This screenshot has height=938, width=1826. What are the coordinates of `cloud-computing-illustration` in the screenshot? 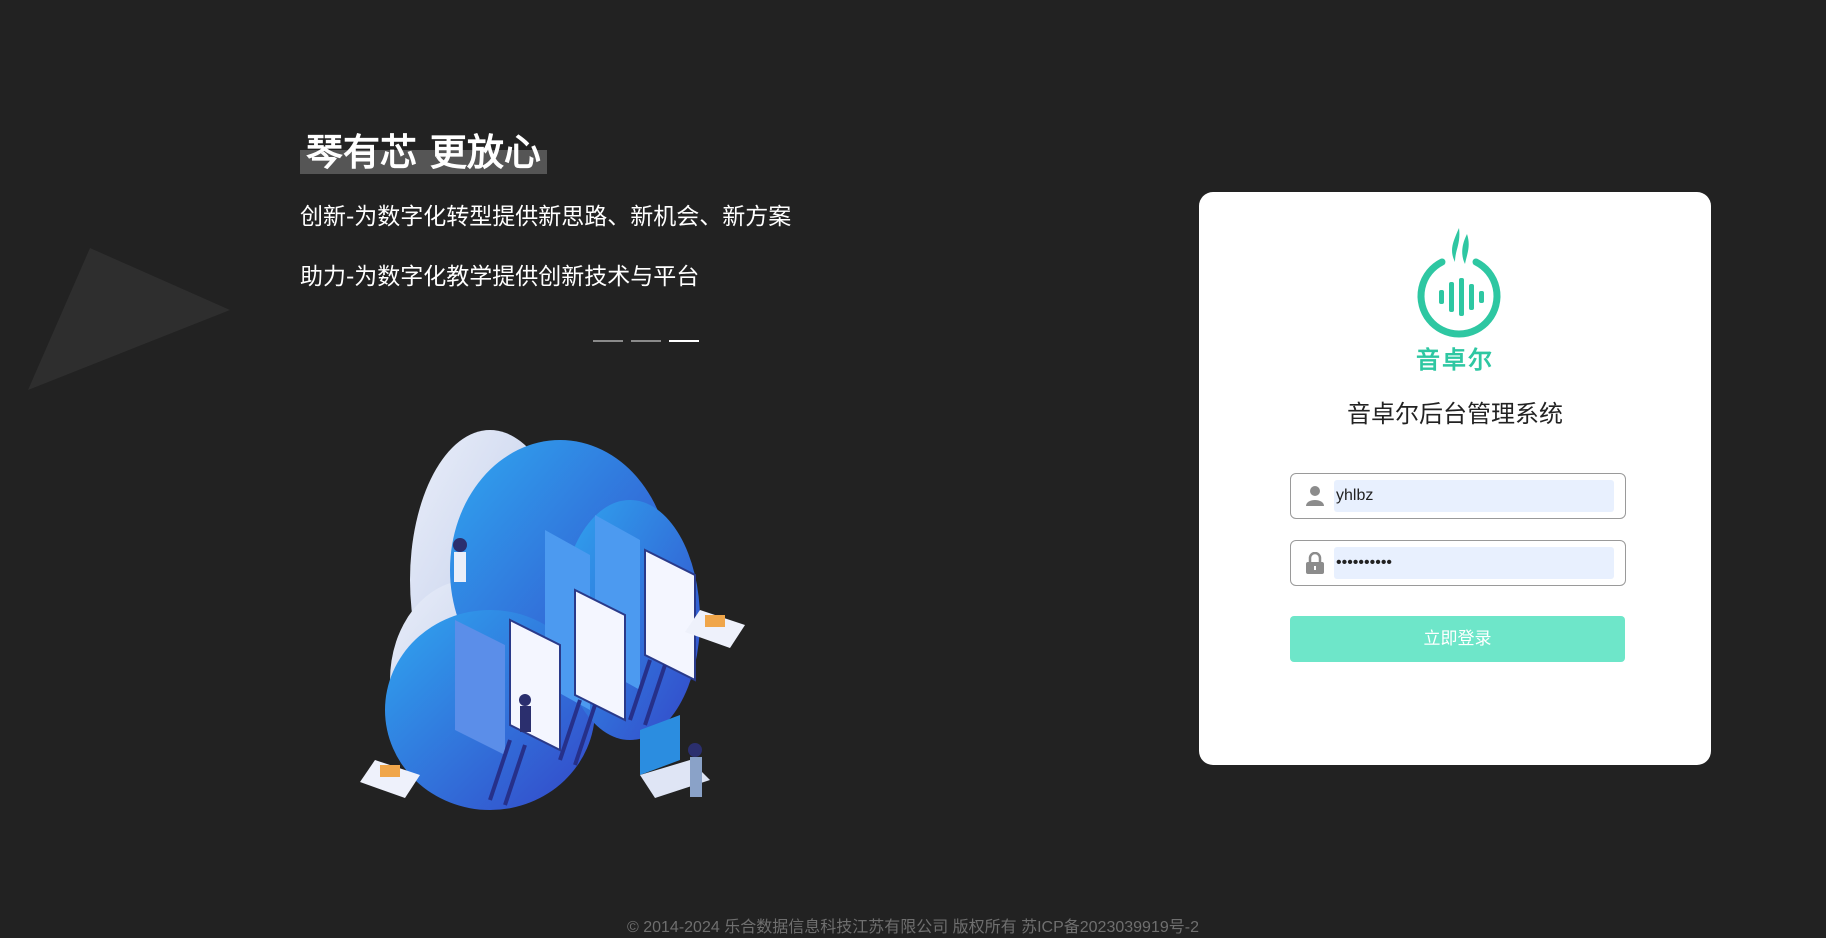 It's located at (552, 620).